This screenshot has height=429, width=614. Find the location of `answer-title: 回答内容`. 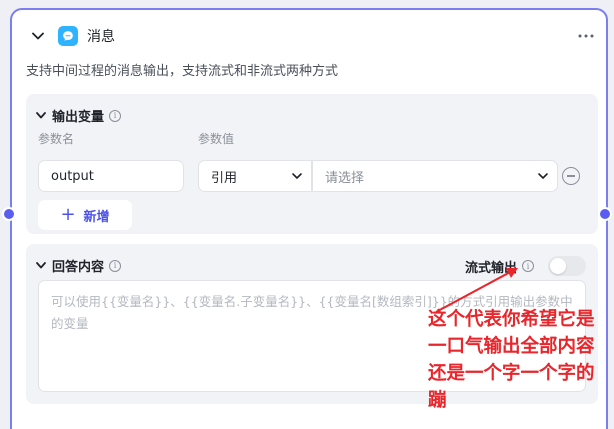

answer-title: 回答内容 is located at coordinates (78, 267).